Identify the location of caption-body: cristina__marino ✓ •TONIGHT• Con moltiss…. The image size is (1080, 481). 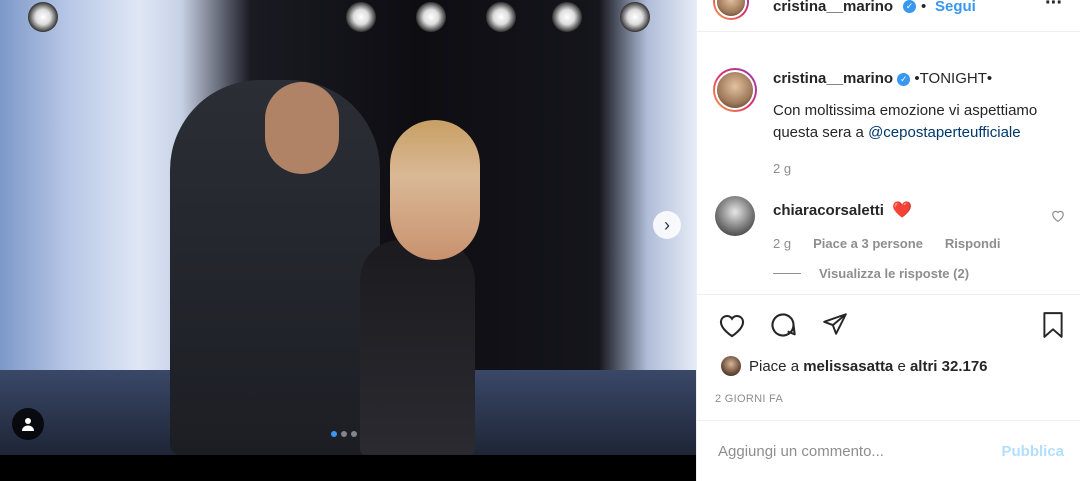
(923, 124).